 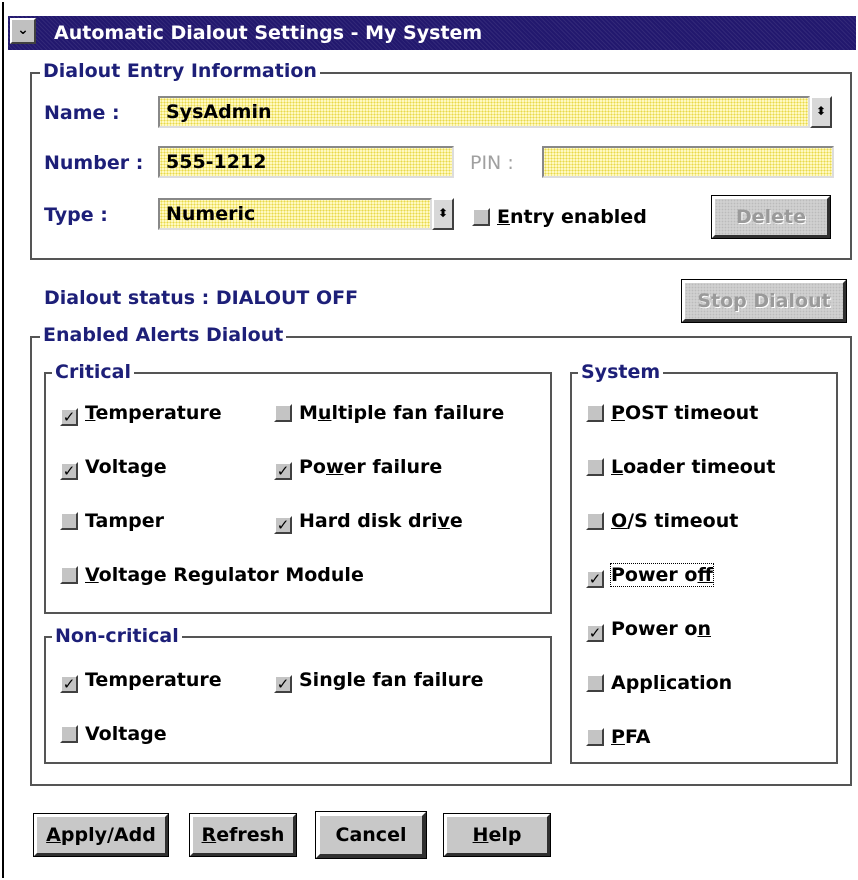 I want to click on system-power-off-checkbox: ✓ Power off, so click(x=650, y=575).